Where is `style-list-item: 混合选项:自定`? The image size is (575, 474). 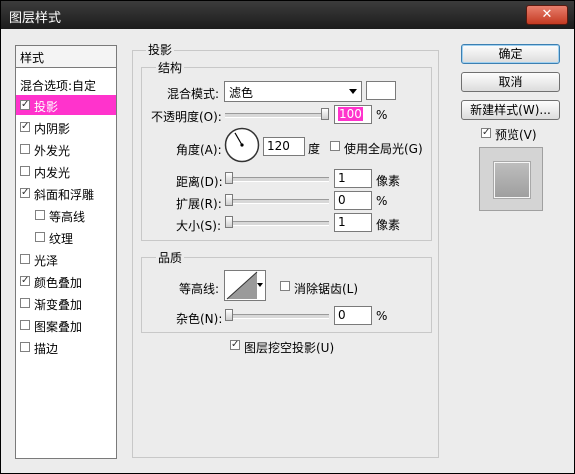
style-list-item: 混合选项:自定 is located at coordinates (66, 84).